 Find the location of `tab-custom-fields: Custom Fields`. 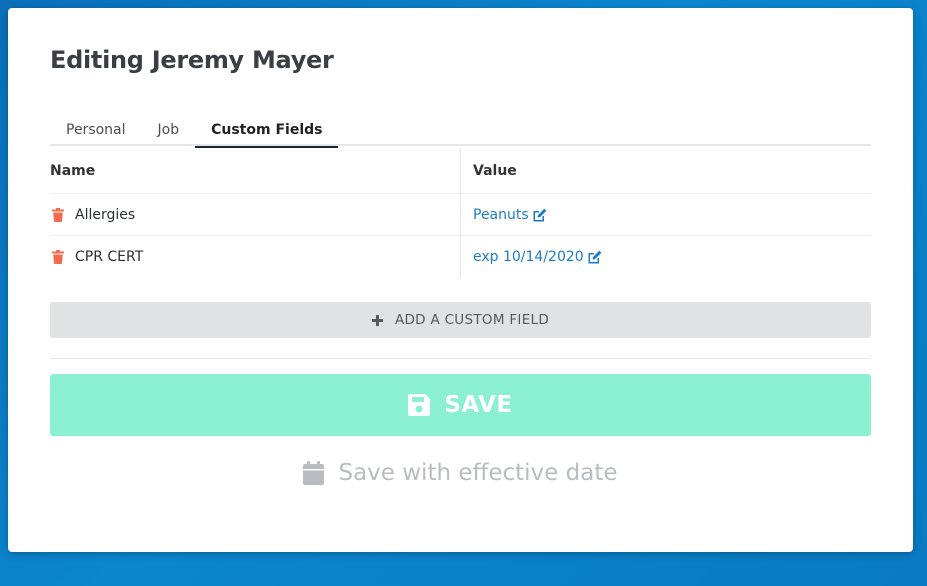

tab-custom-fields: Custom Fields is located at coordinates (267, 131).